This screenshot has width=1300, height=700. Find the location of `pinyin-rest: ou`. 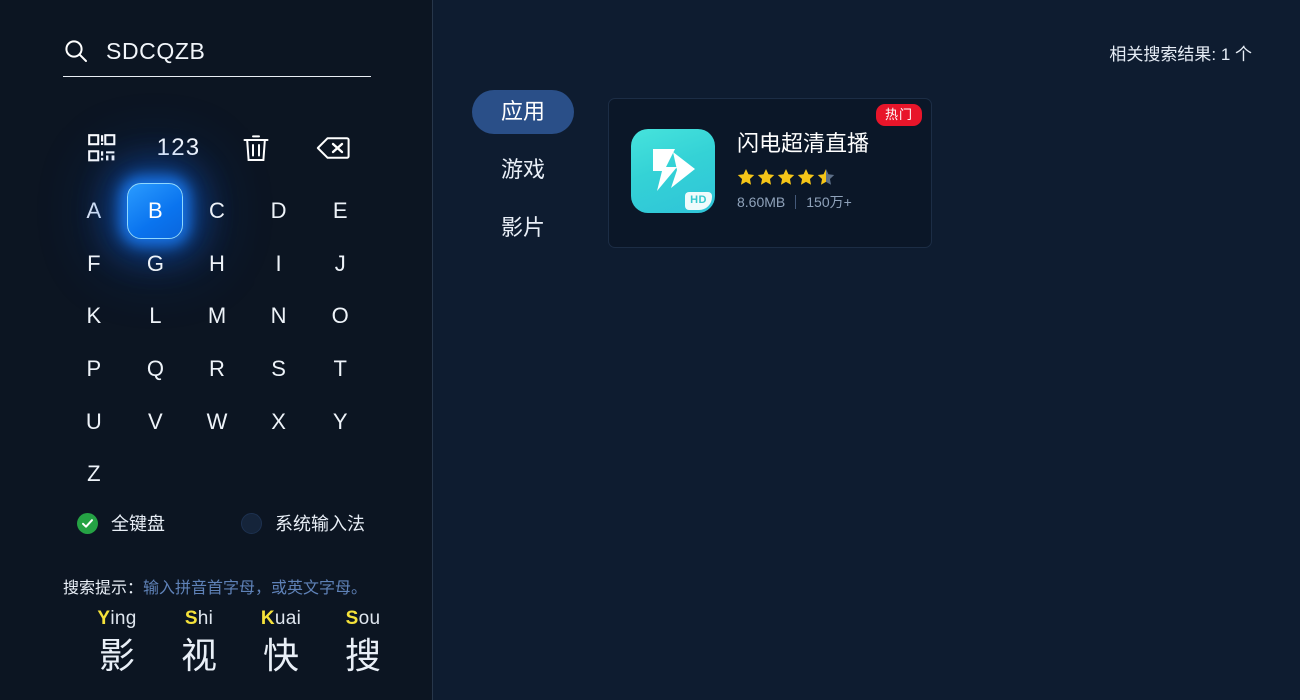

pinyin-rest: ou is located at coordinates (369, 618).